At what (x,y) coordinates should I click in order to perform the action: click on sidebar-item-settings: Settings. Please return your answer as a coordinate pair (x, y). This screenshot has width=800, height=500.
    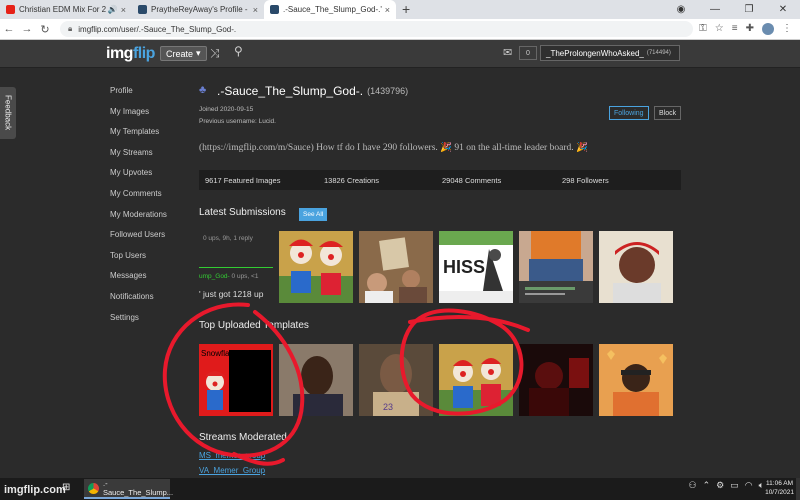
    Looking at the image, I should click on (150, 323).